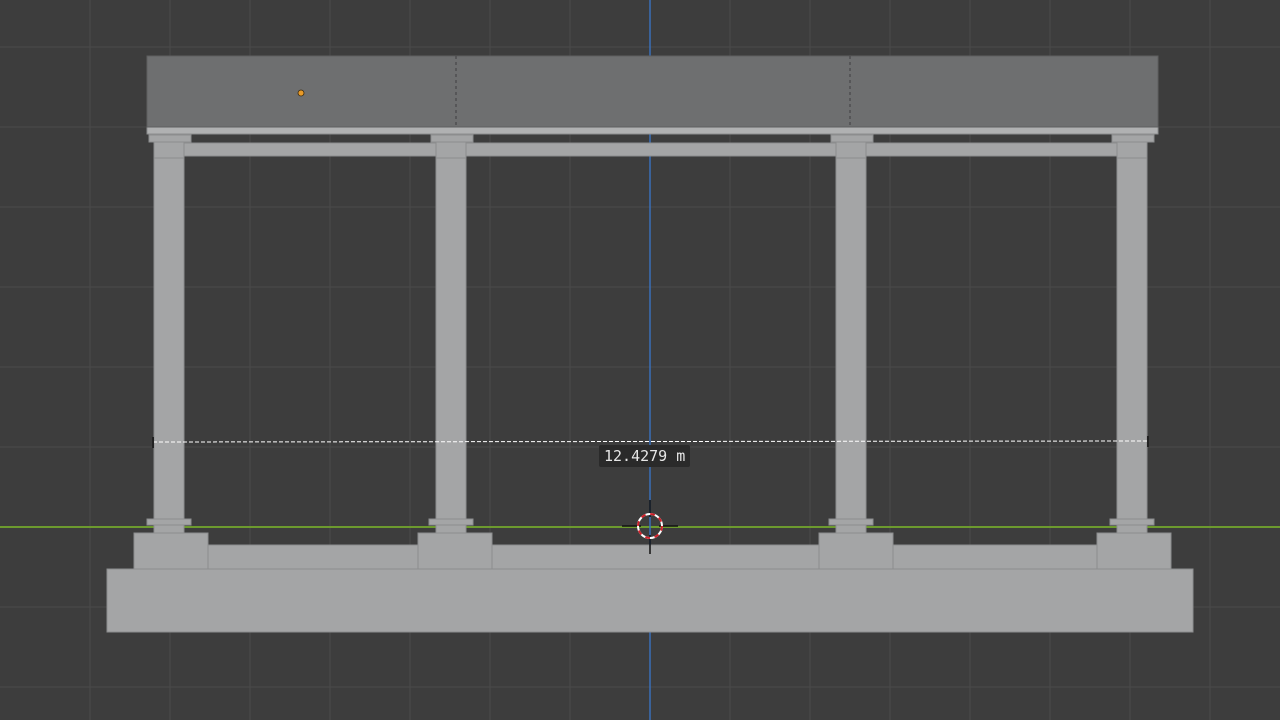 This screenshot has height=720, width=1280. What do you see at coordinates (645, 456) in the screenshot?
I see `measurement-label: 12.4279 m` at bounding box center [645, 456].